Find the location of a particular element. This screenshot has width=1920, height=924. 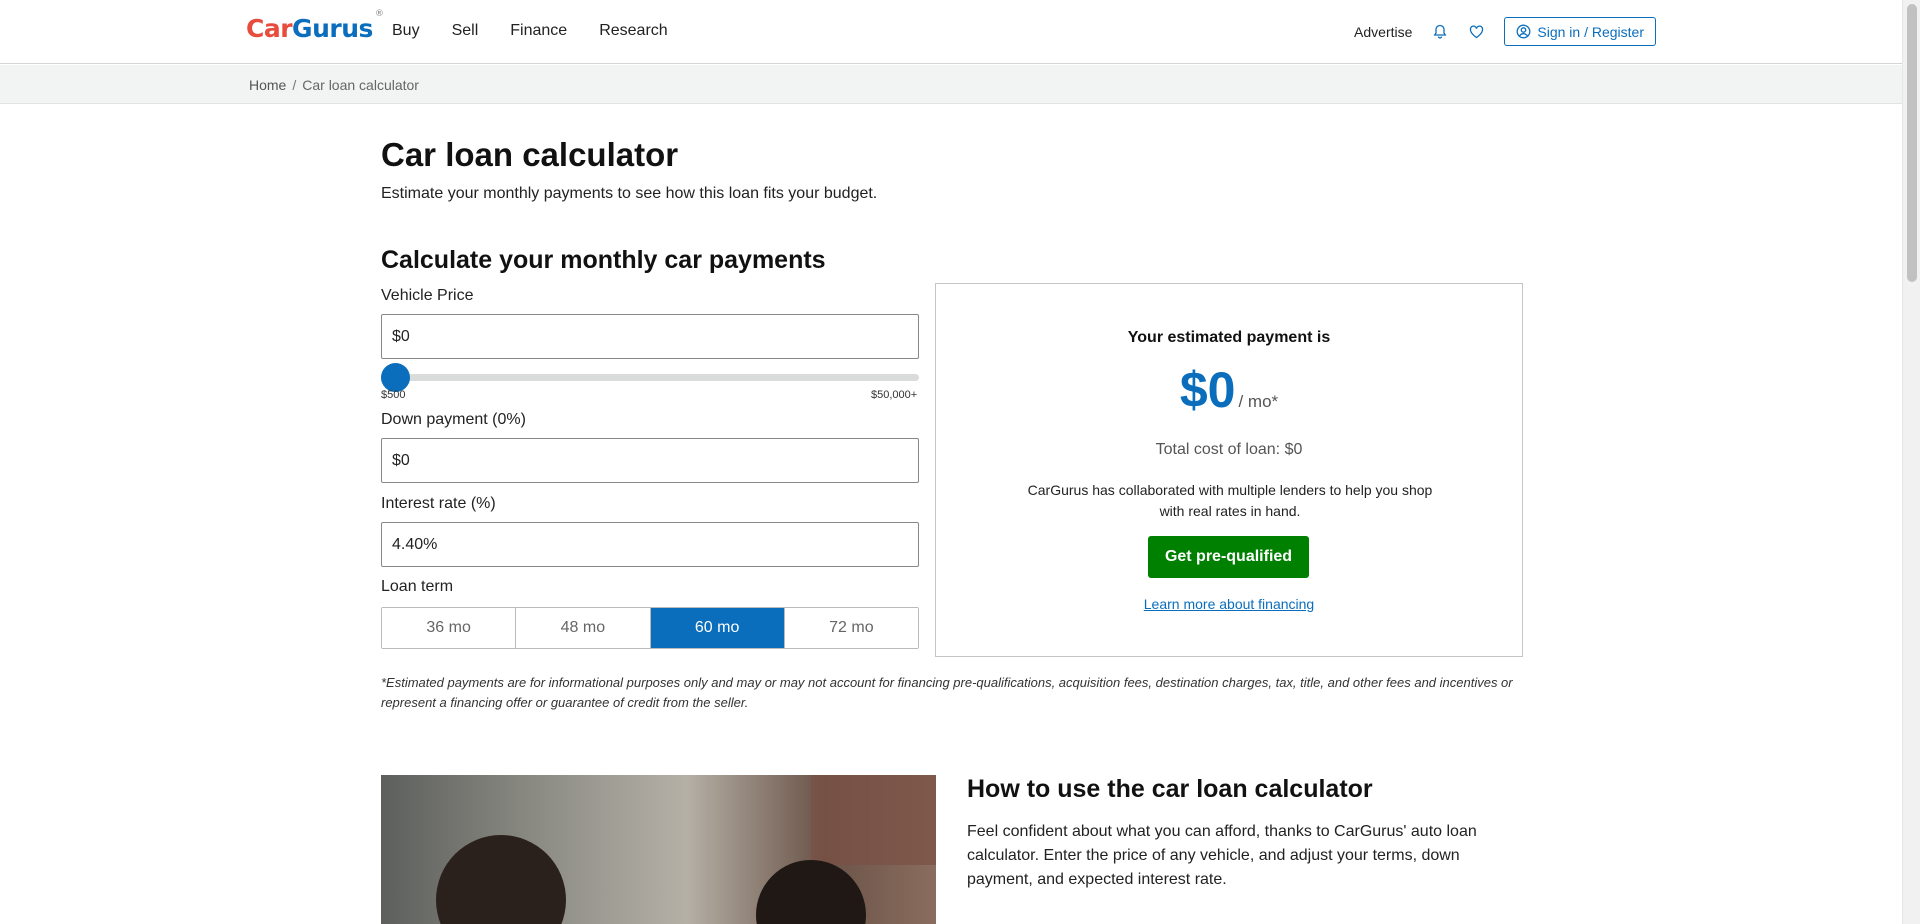

photo-building is located at coordinates (873, 820).